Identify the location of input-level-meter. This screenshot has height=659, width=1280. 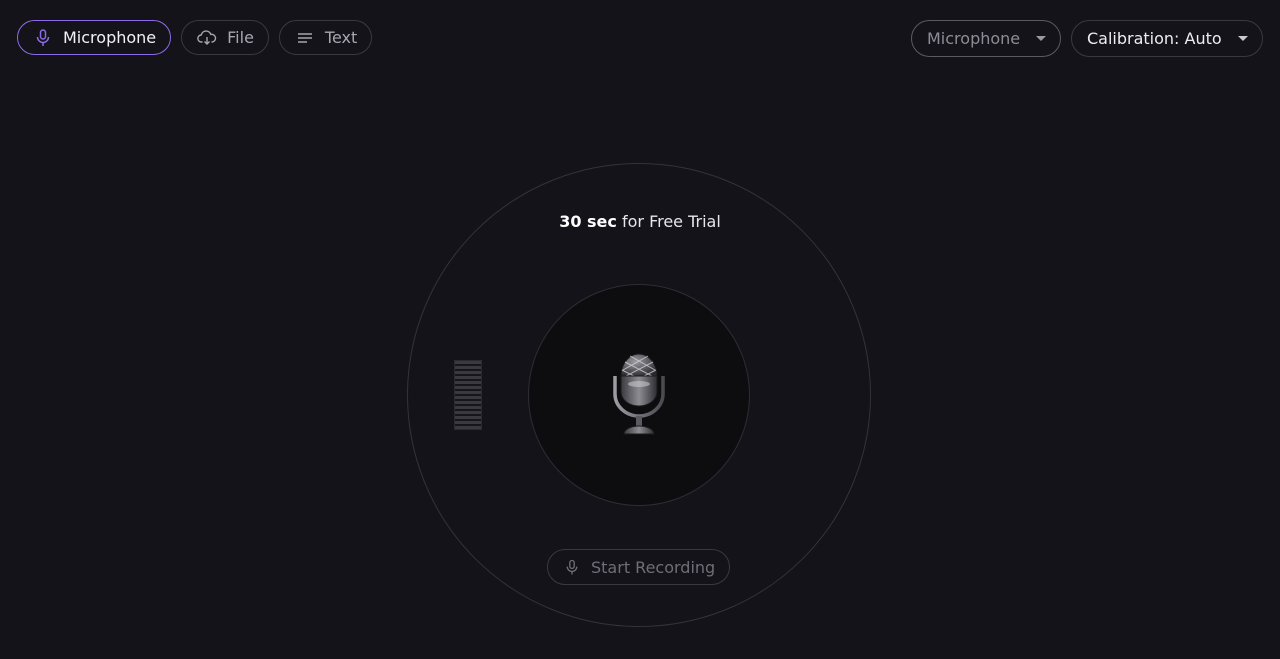
(468, 395).